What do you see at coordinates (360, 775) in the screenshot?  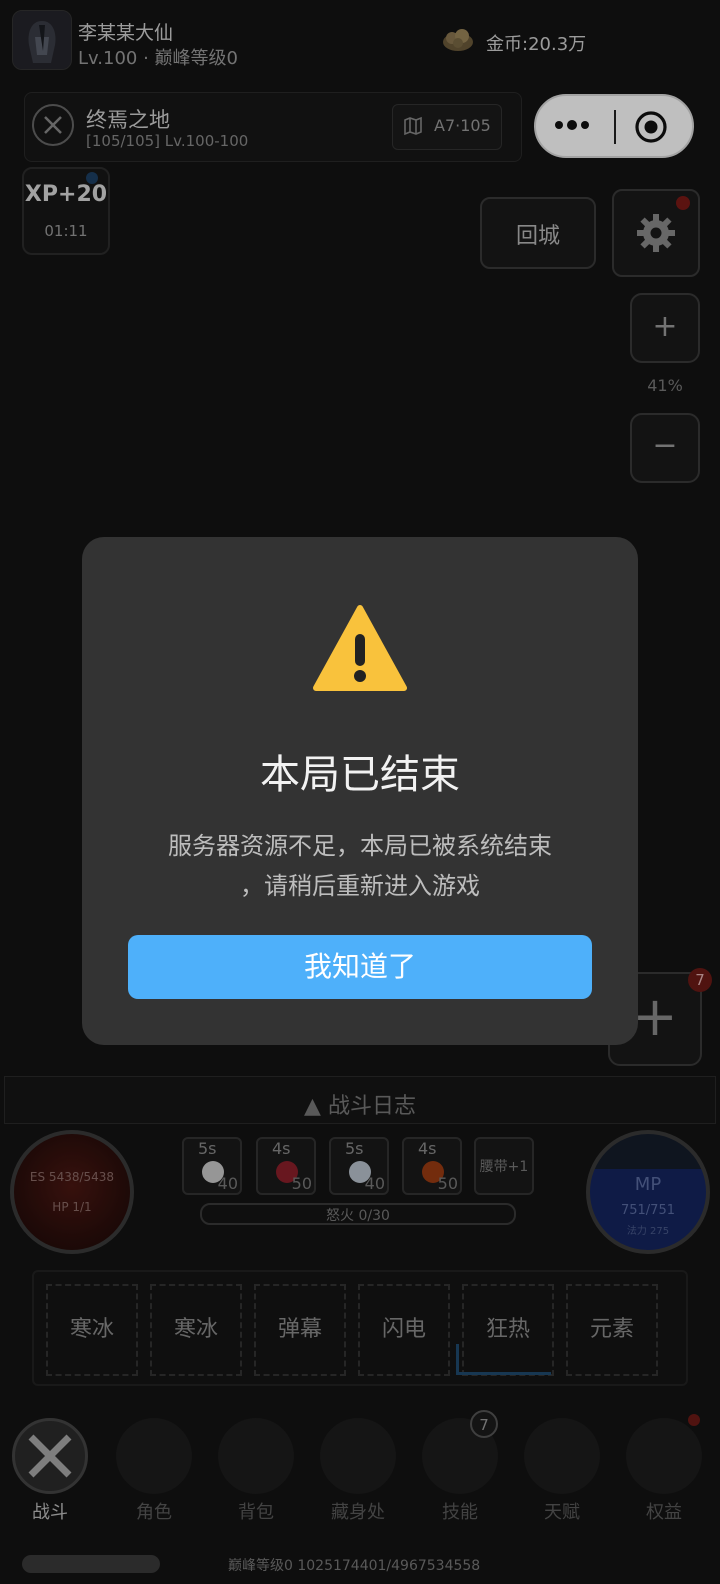 I see `dialog-title: 本局已结束` at bounding box center [360, 775].